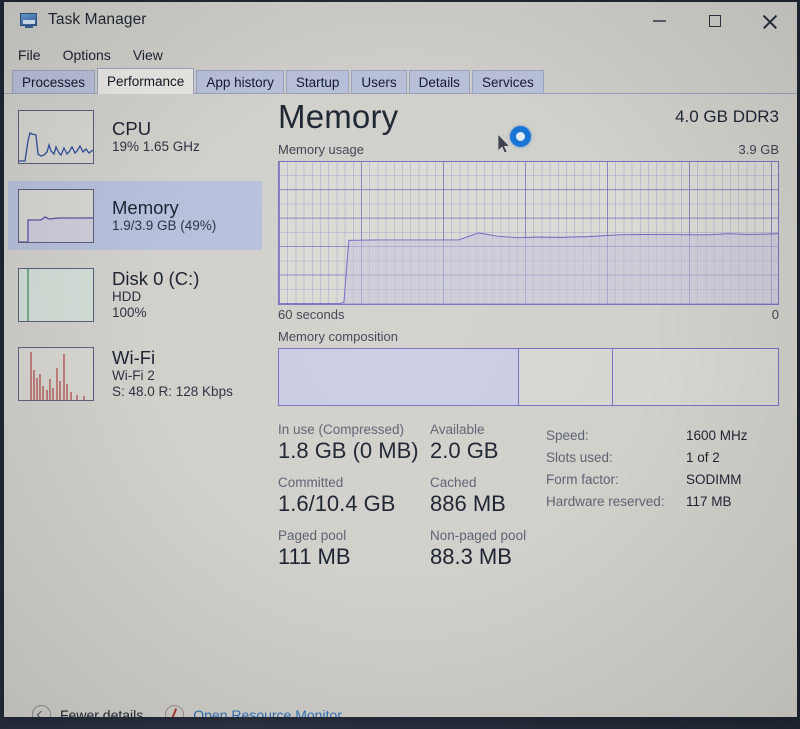 Image resolution: width=800 pixels, height=729 pixels. Describe the element at coordinates (311, 314) in the screenshot. I see `axis-left-label: 60 seconds` at that location.